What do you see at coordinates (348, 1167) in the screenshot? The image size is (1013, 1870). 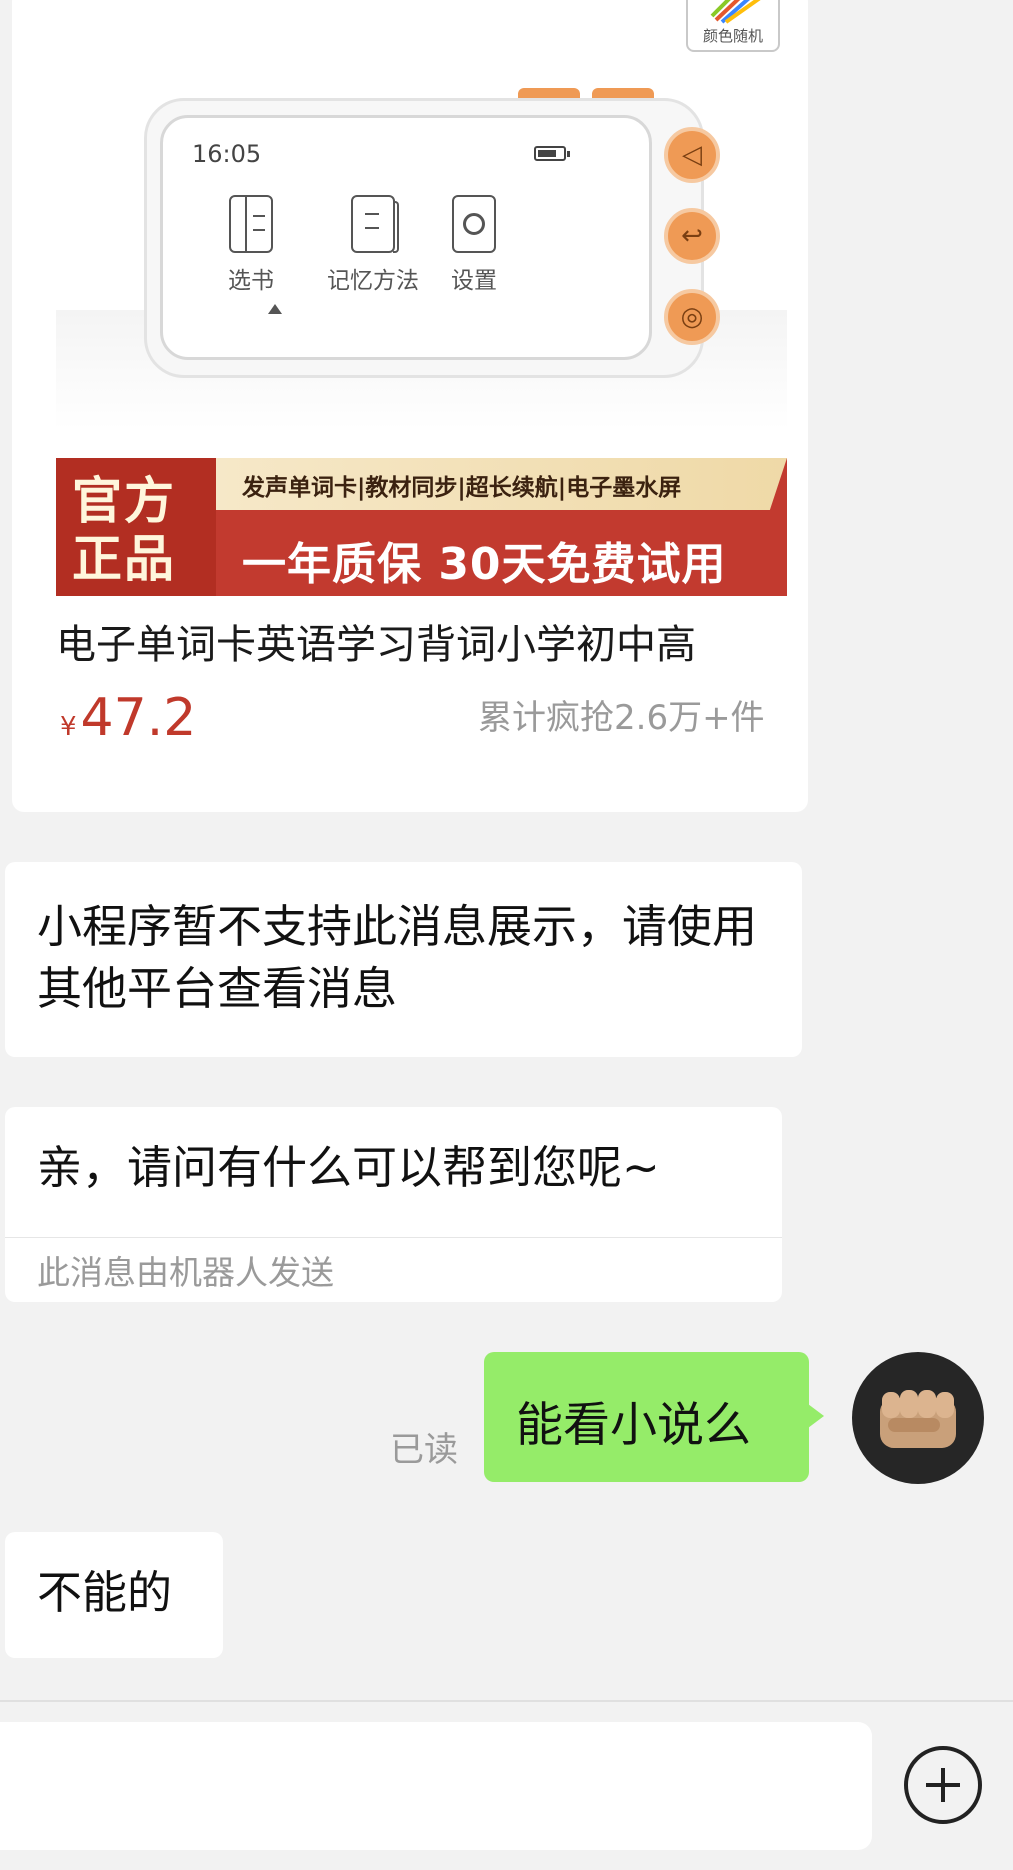 I see `message-text: 亲，请问有什么可以帮到您呢~` at bounding box center [348, 1167].